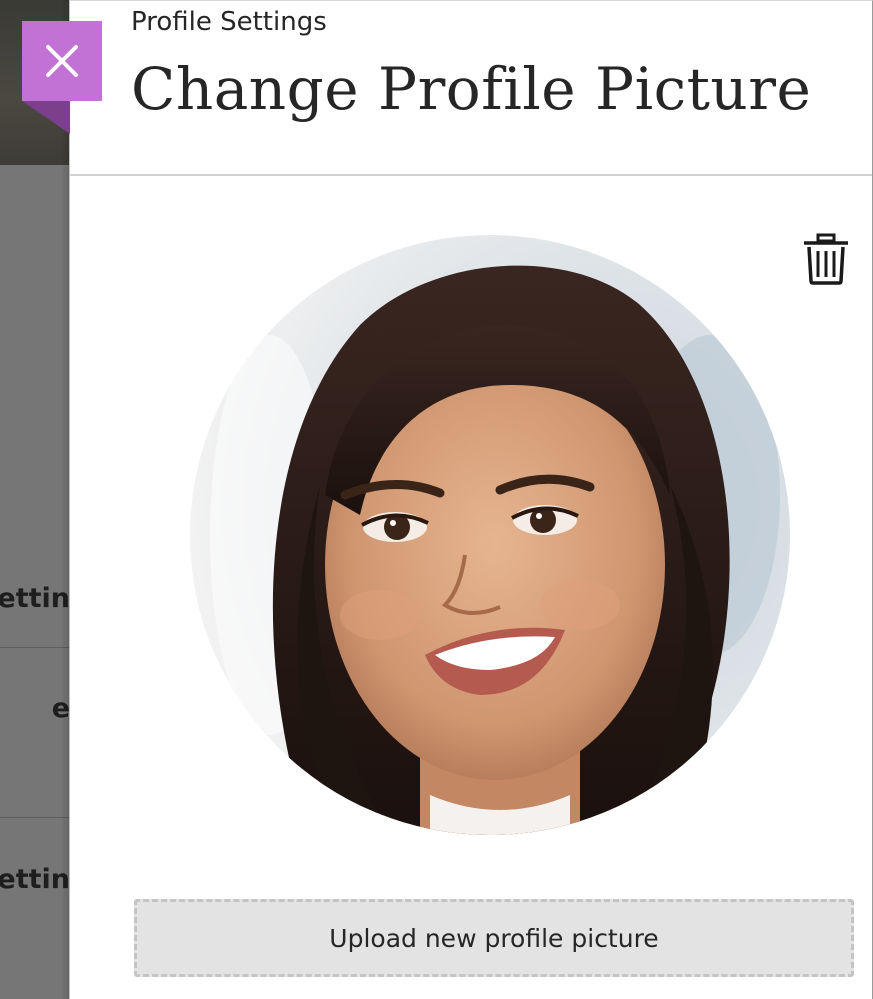  I want to click on page-title: Change Profile Picture, so click(471, 89).